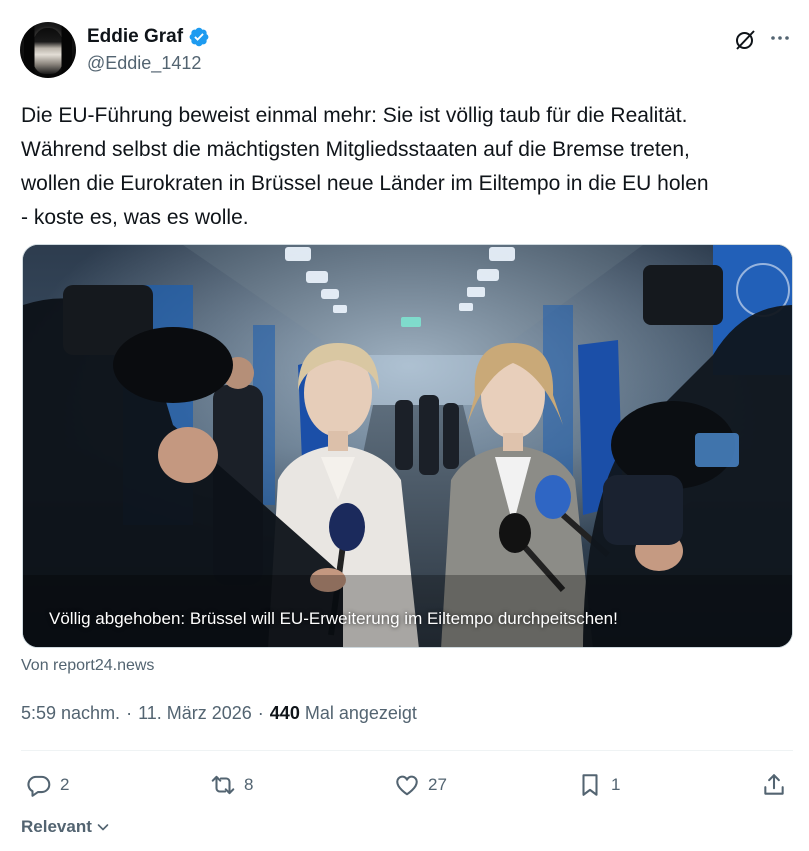 The image size is (809, 851). I want to click on bookmark-button: 1, so click(598, 785).